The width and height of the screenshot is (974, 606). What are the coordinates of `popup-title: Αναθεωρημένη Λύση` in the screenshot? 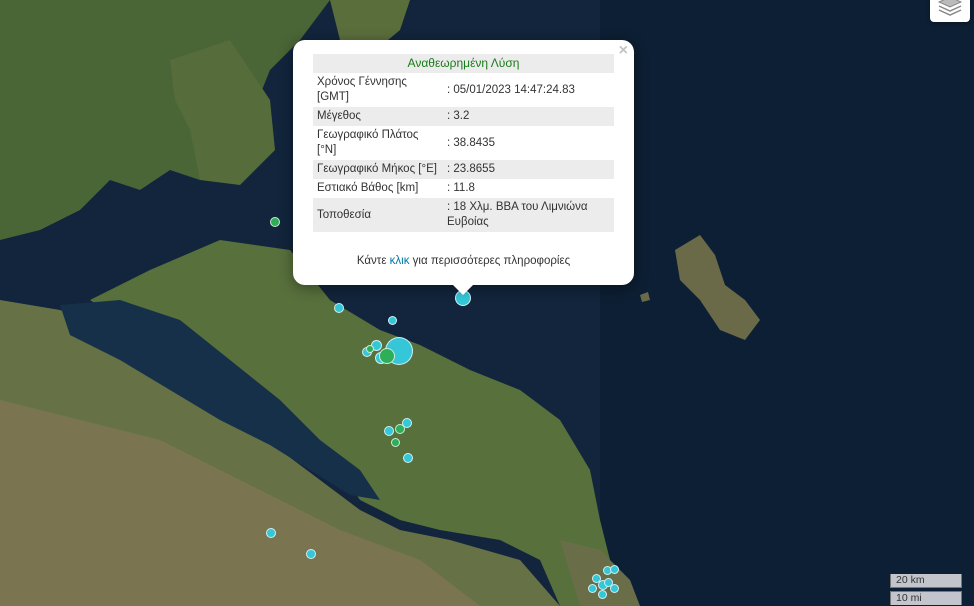 It's located at (463, 63).